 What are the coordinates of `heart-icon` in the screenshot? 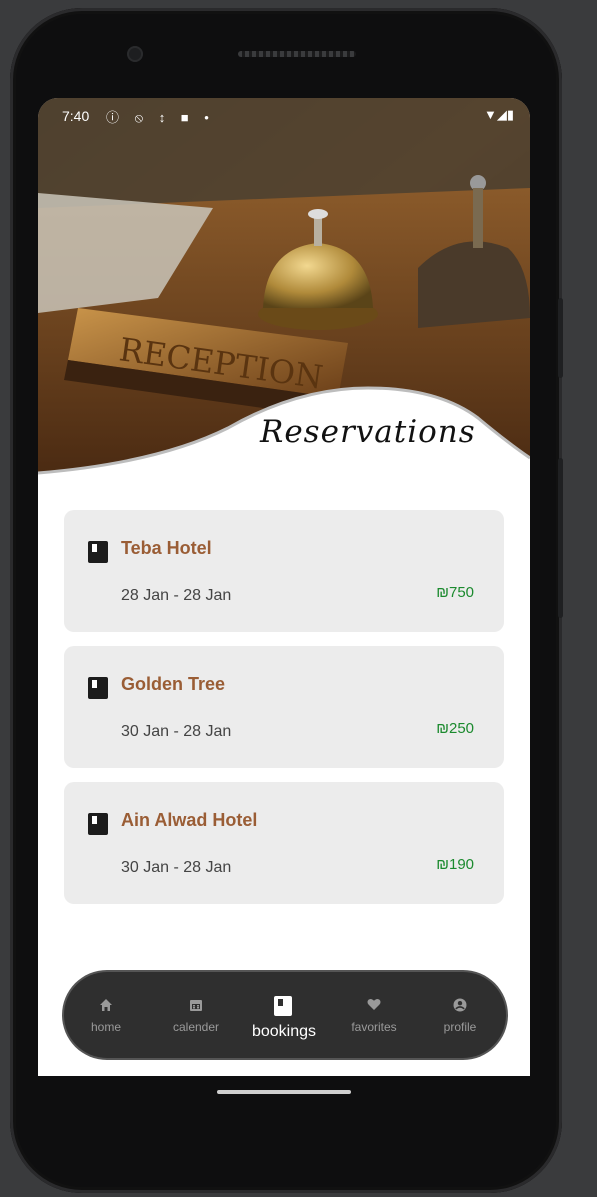 It's located at (374, 1004).